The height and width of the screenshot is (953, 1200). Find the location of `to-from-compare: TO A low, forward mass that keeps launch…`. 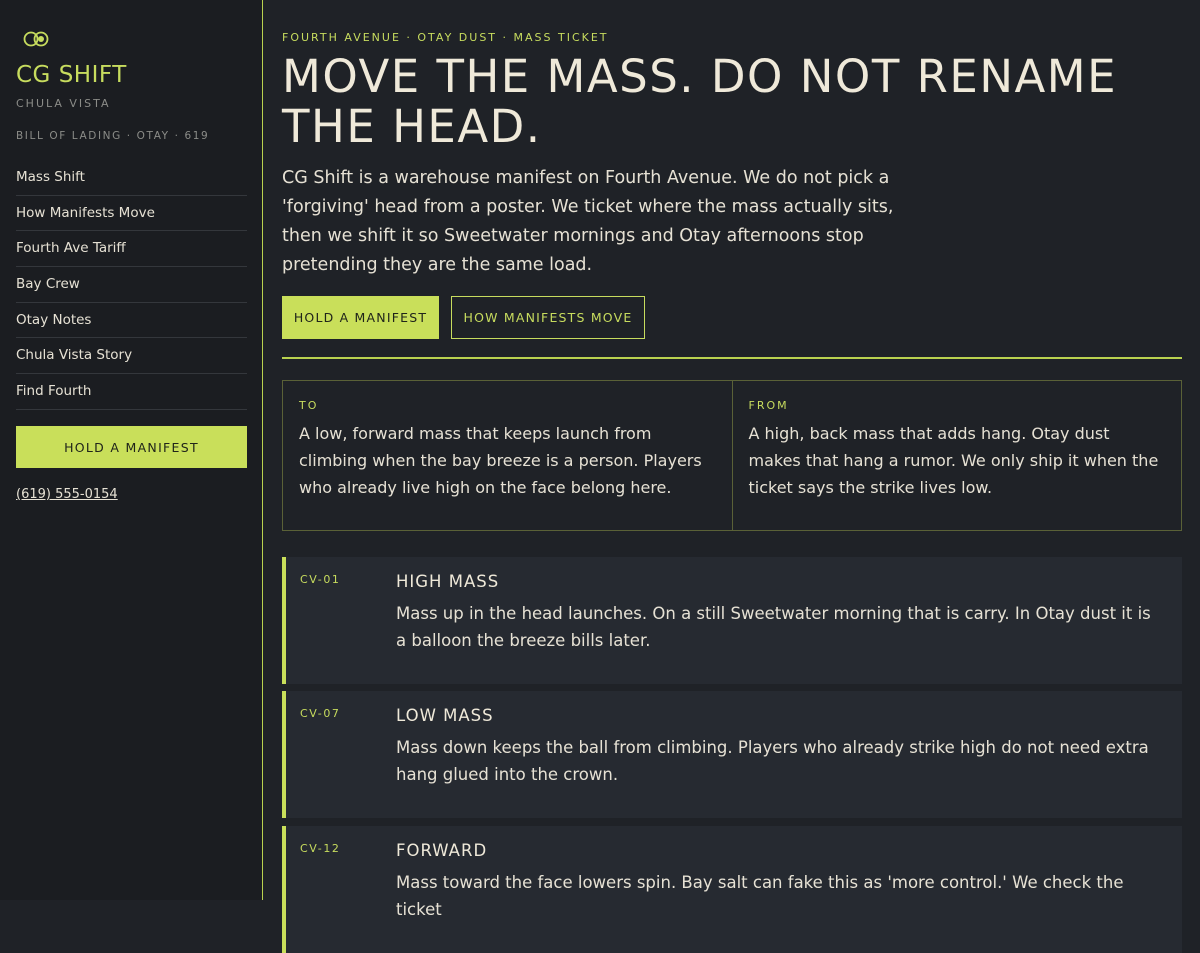

to-from-compare: TO A low, forward mass that keeps launch… is located at coordinates (732, 455).